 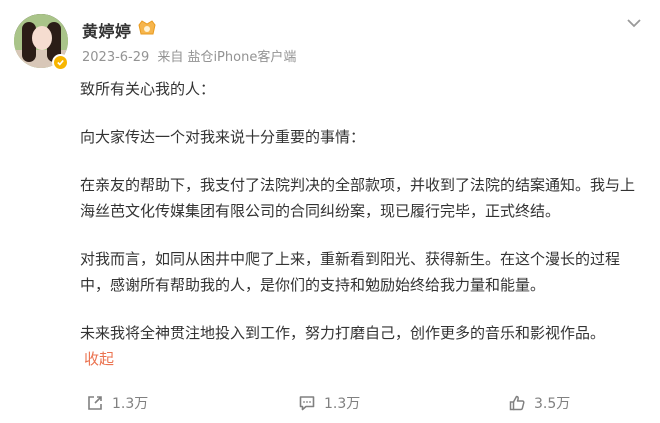 I want to click on member-badge-icon, so click(x=147, y=28).